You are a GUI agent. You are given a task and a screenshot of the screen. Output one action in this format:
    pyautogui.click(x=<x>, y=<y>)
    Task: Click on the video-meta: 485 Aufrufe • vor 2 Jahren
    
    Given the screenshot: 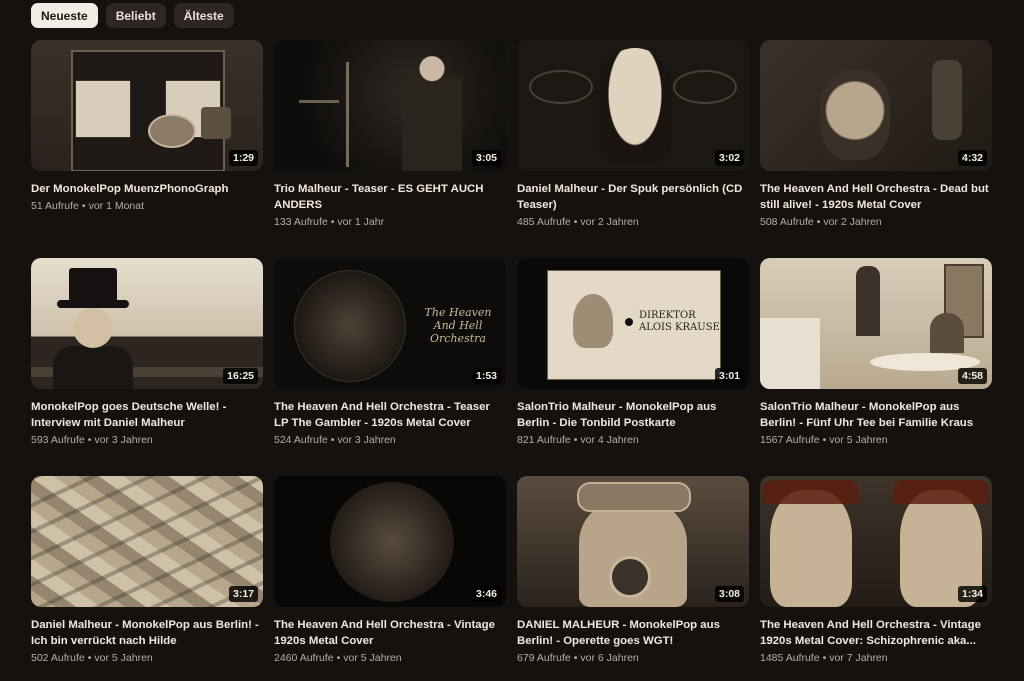 What is the action you would take?
    pyautogui.click(x=633, y=222)
    